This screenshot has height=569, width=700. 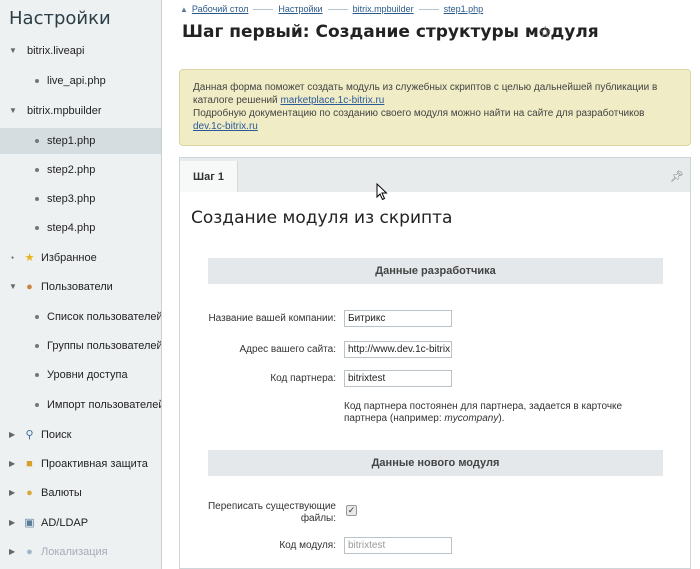 I want to click on pin-icon: 📌︎, so click(x=677, y=176).